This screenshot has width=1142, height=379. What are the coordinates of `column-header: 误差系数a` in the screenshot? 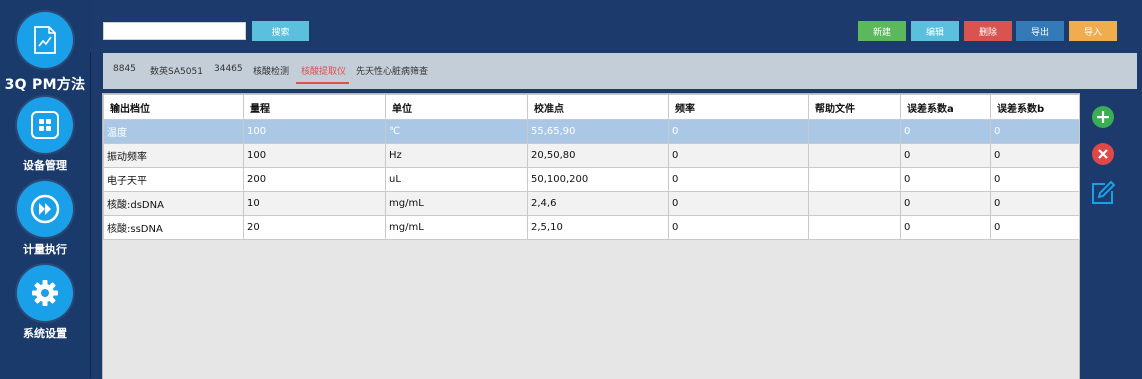 It's located at (945, 107).